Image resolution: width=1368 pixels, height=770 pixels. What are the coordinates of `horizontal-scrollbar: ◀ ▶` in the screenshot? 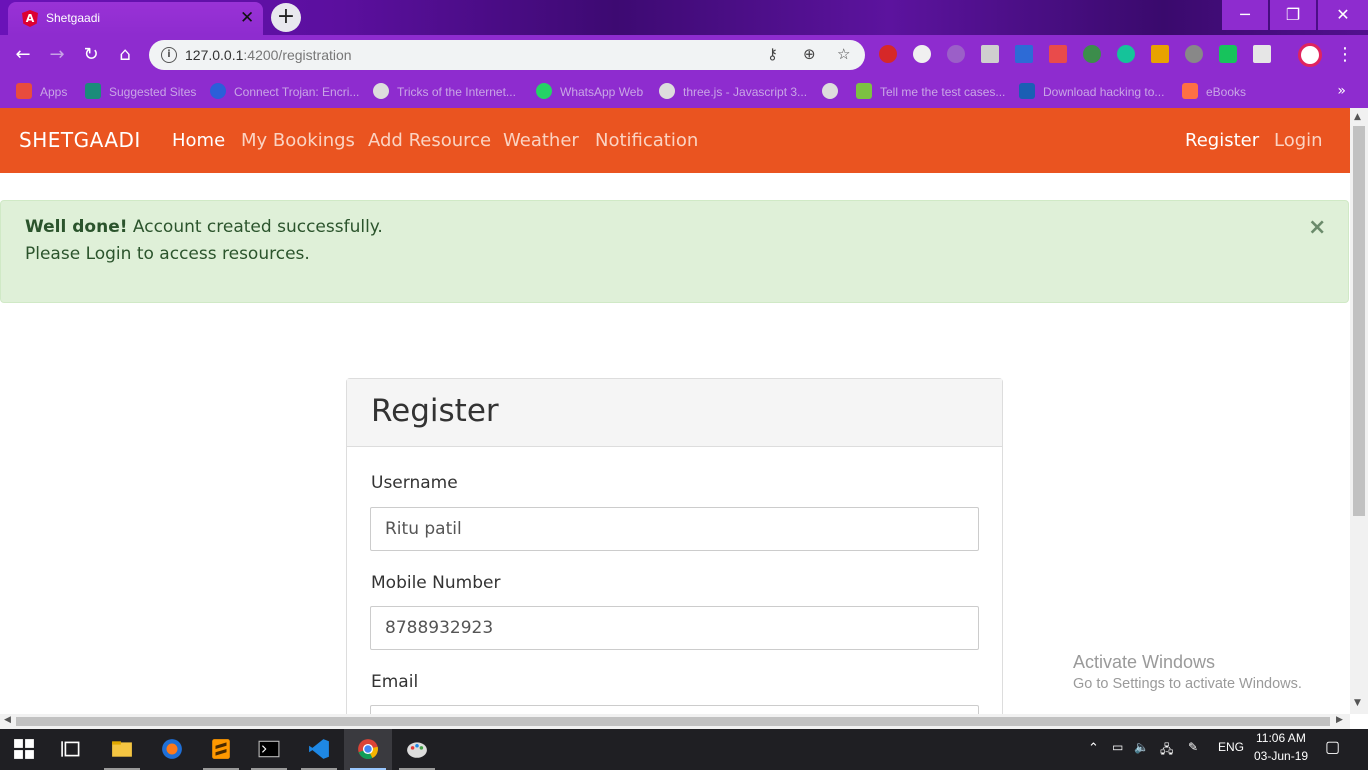 It's located at (675, 721).